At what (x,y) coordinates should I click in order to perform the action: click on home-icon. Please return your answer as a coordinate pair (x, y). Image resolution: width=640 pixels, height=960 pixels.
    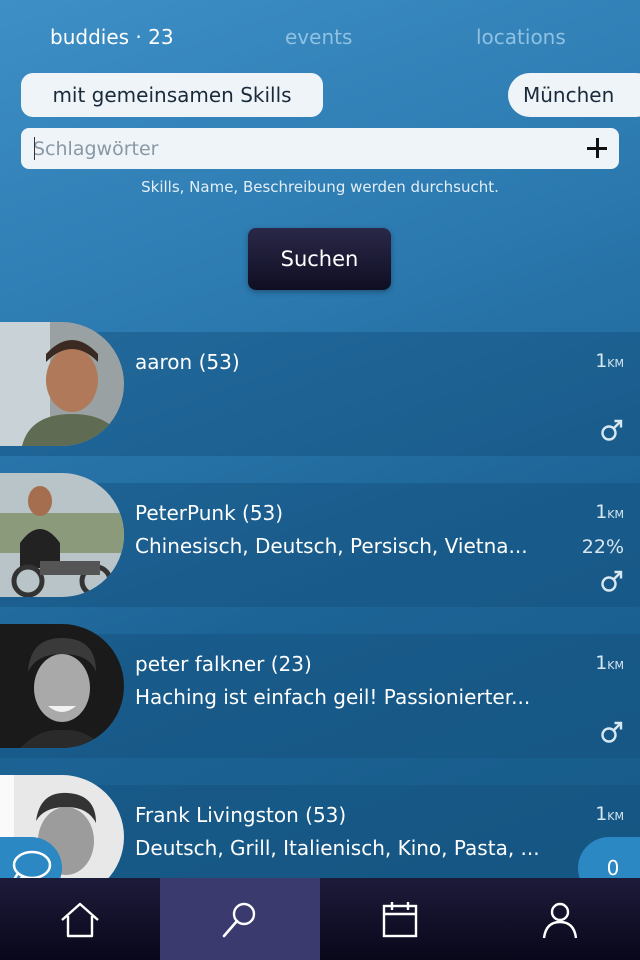
    Looking at the image, I should click on (80, 920).